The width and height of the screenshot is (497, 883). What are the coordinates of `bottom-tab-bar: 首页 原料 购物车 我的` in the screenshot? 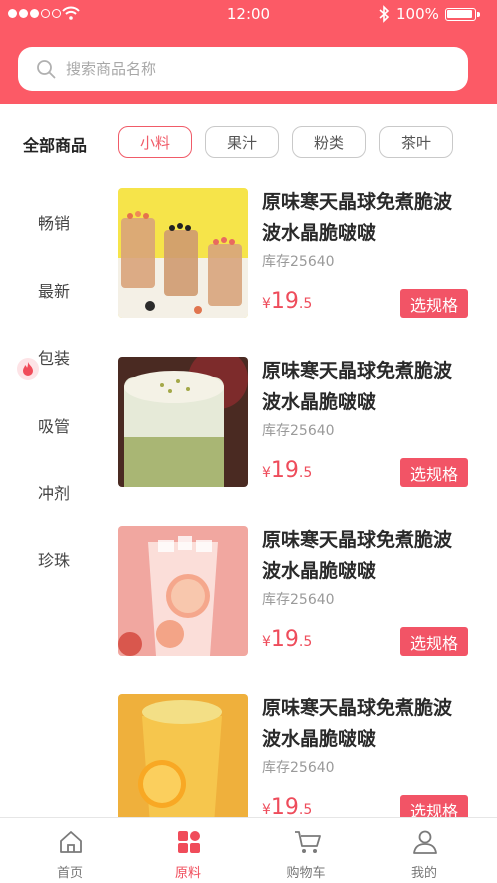 It's located at (248, 850).